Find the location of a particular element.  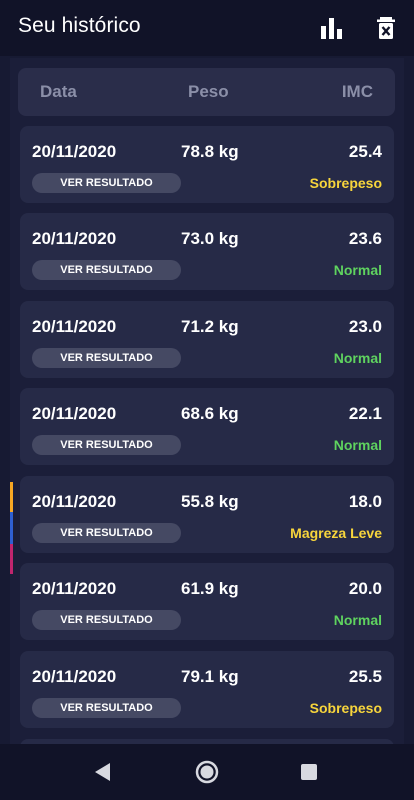

recents-square-icon is located at coordinates (309, 772).